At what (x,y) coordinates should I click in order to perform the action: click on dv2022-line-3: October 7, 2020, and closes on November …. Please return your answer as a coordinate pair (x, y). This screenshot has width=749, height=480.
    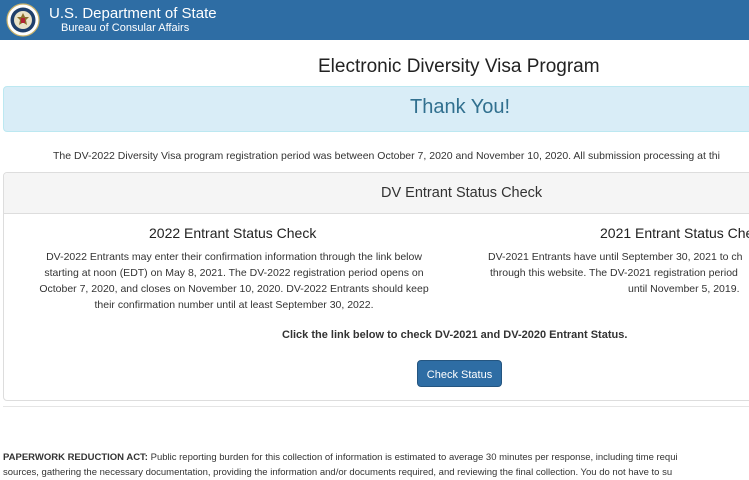
    Looking at the image, I should click on (234, 289).